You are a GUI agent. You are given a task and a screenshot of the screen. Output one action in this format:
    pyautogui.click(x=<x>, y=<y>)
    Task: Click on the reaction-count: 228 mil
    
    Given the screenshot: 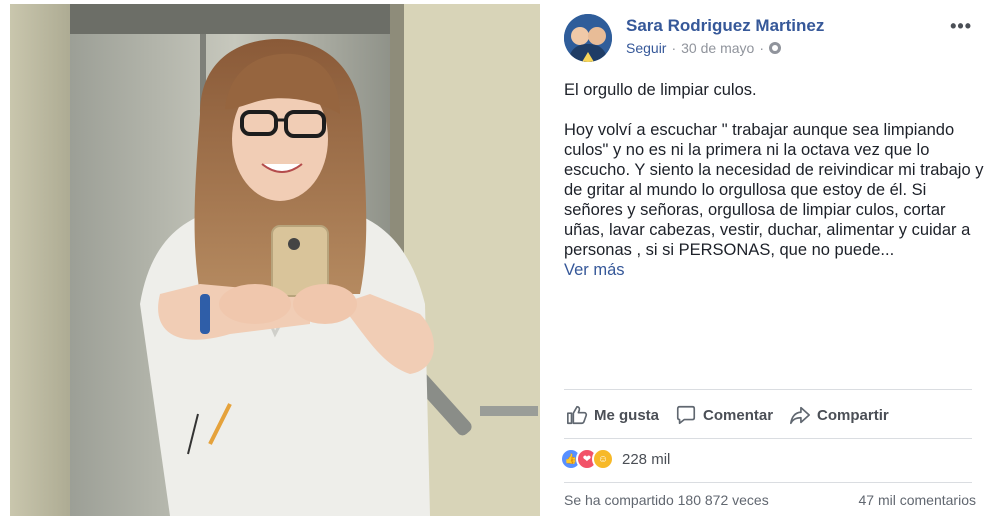 What is the action you would take?
    pyautogui.click(x=646, y=459)
    